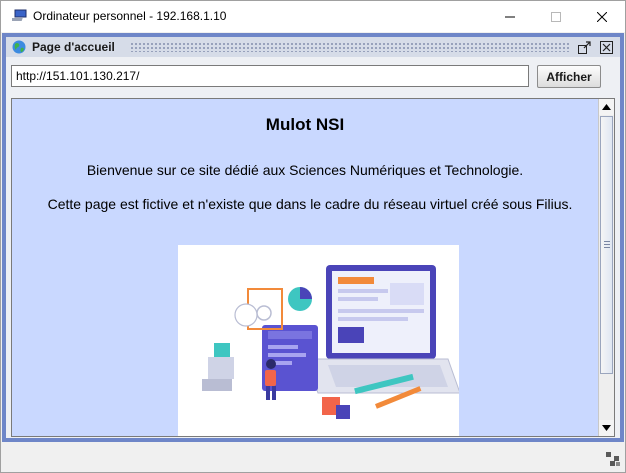  Describe the element at coordinates (130, 16) in the screenshot. I see `window-title: Ordinateur personnel - 192.168.1.10` at that location.